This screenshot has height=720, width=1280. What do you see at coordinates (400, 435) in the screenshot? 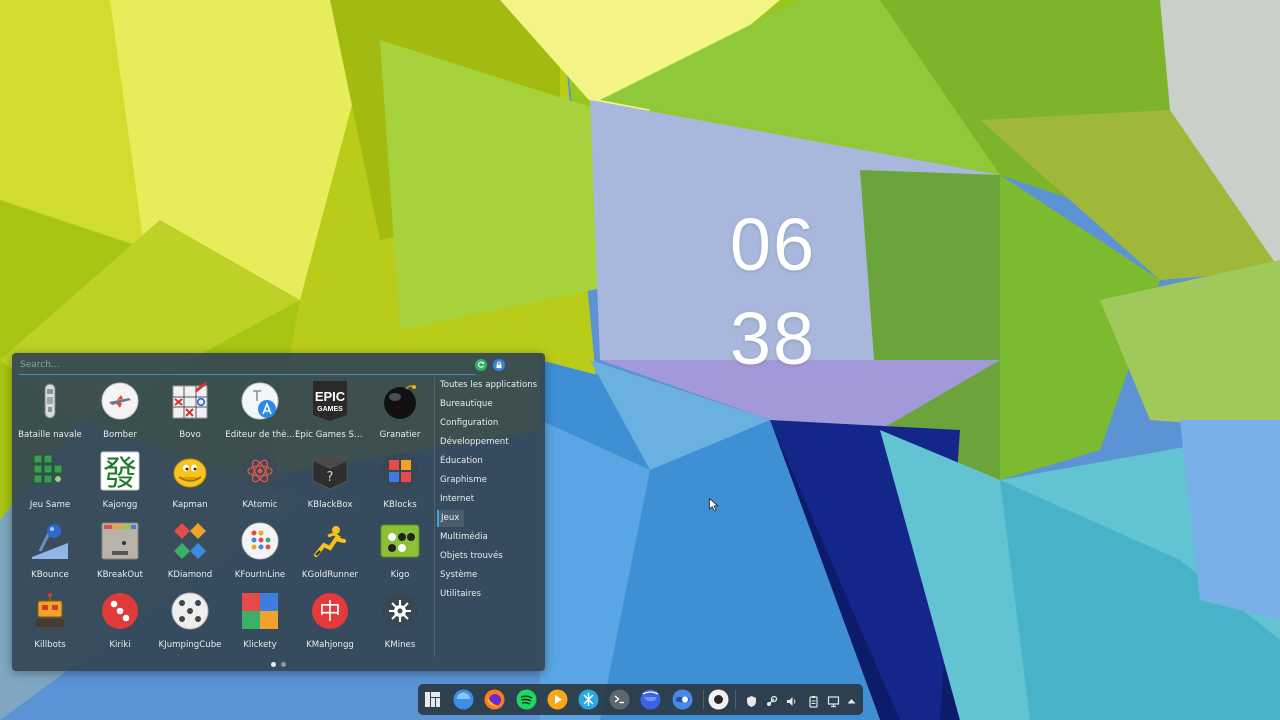
I see `app-label: Granatier` at bounding box center [400, 435].